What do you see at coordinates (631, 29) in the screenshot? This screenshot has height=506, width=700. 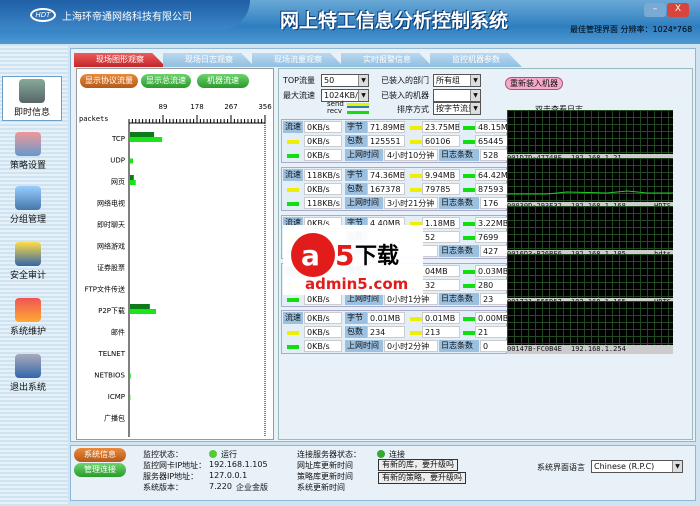 I see `resolution-note: 最佳管理界面 分辨率：1024*768` at bounding box center [631, 29].